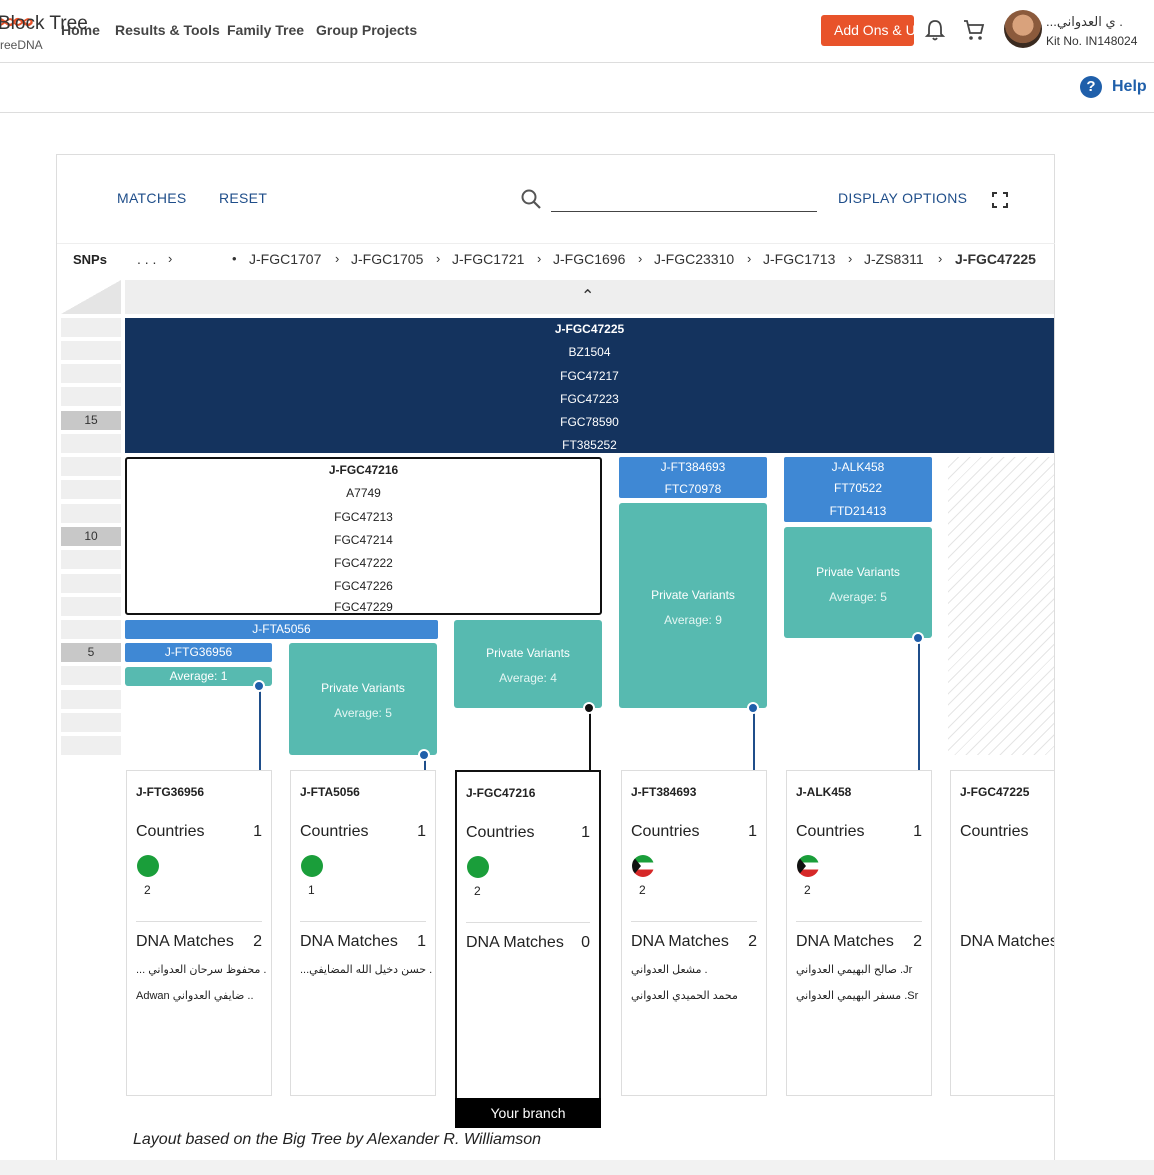  What do you see at coordinates (265, 30) in the screenshot?
I see `nav-family-tree: Family Tree` at bounding box center [265, 30].